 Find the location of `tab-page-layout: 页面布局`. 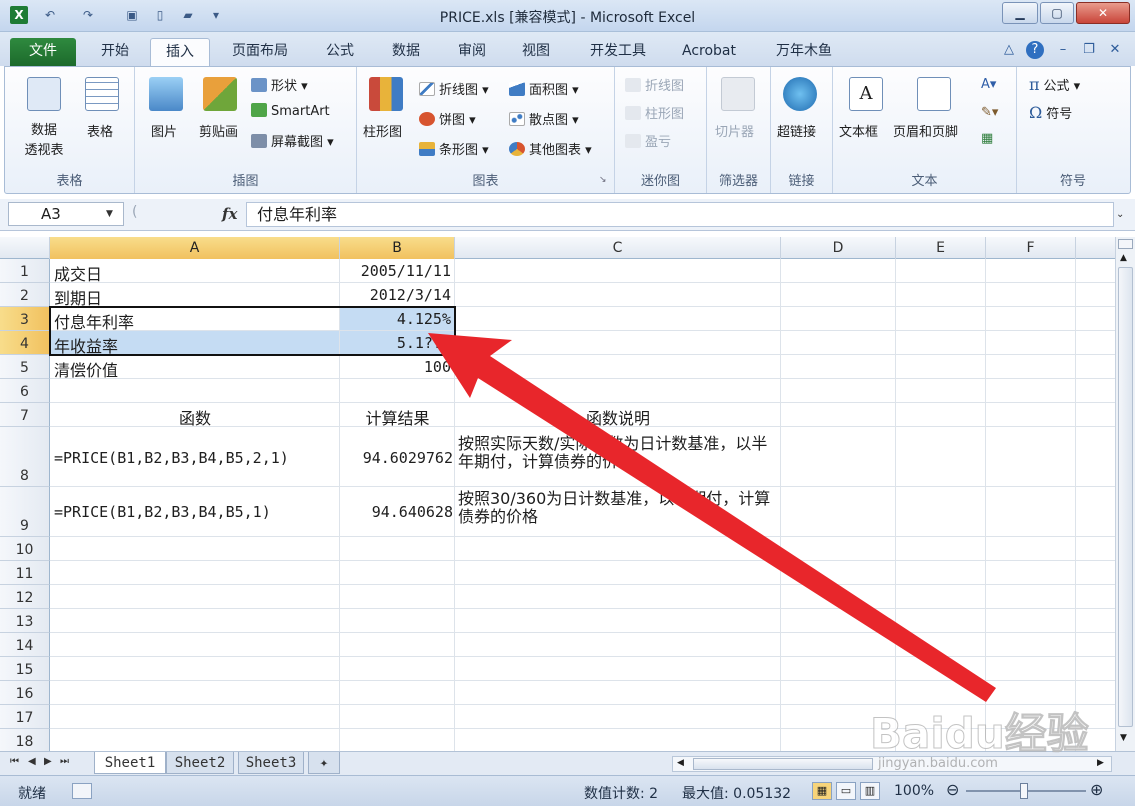

tab-page-layout: 页面布局 is located at coordinates (260, 52).